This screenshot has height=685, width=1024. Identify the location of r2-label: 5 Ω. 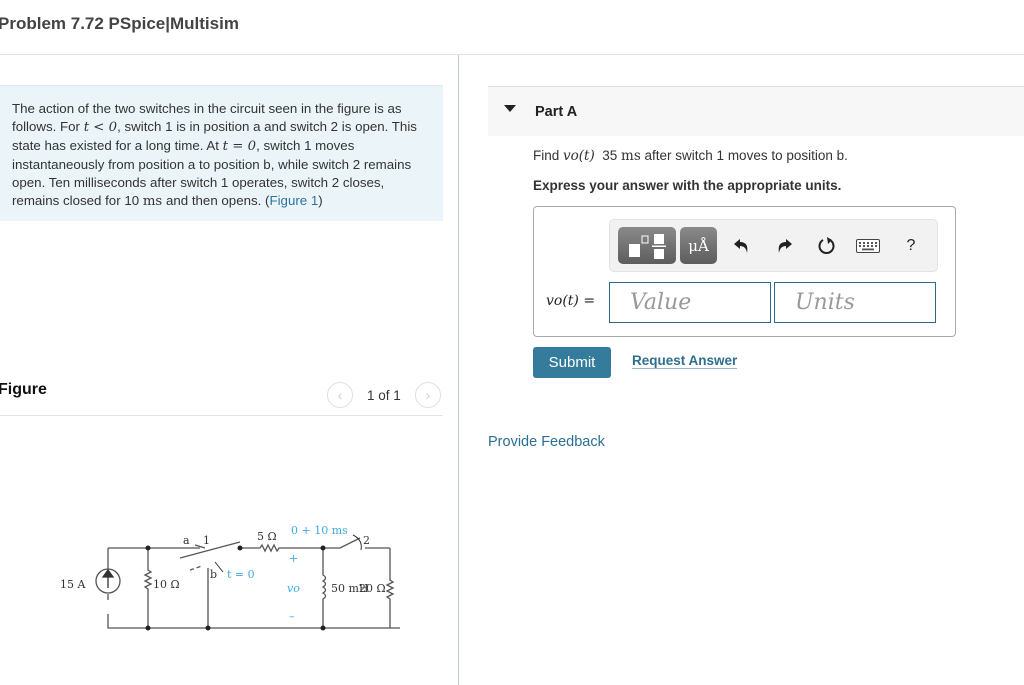
(267, 536).